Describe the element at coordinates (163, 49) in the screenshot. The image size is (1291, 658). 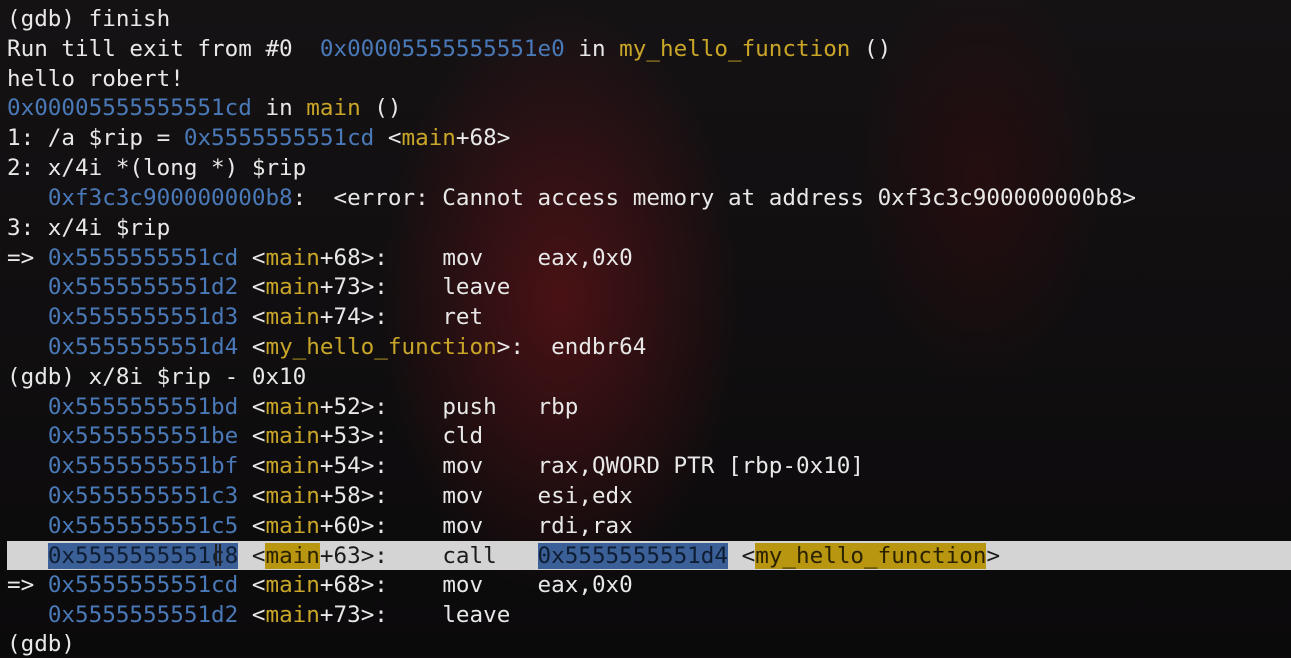
I see `output-text: Run till exit from #0` at that location.